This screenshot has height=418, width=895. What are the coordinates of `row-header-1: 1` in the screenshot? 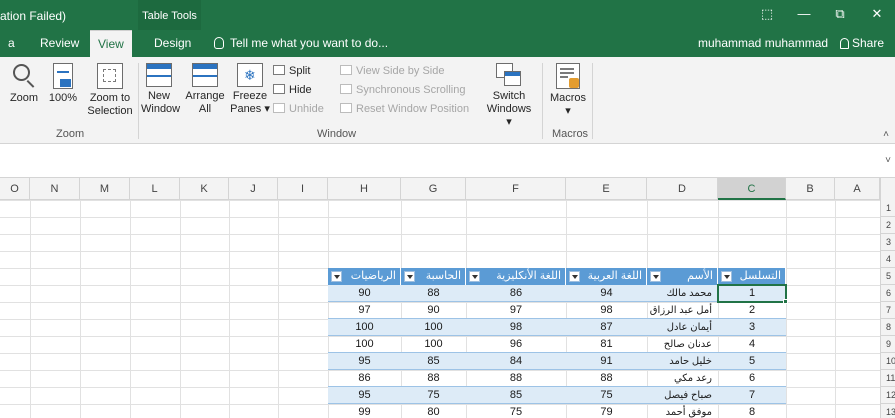 It's located at (888, 208).